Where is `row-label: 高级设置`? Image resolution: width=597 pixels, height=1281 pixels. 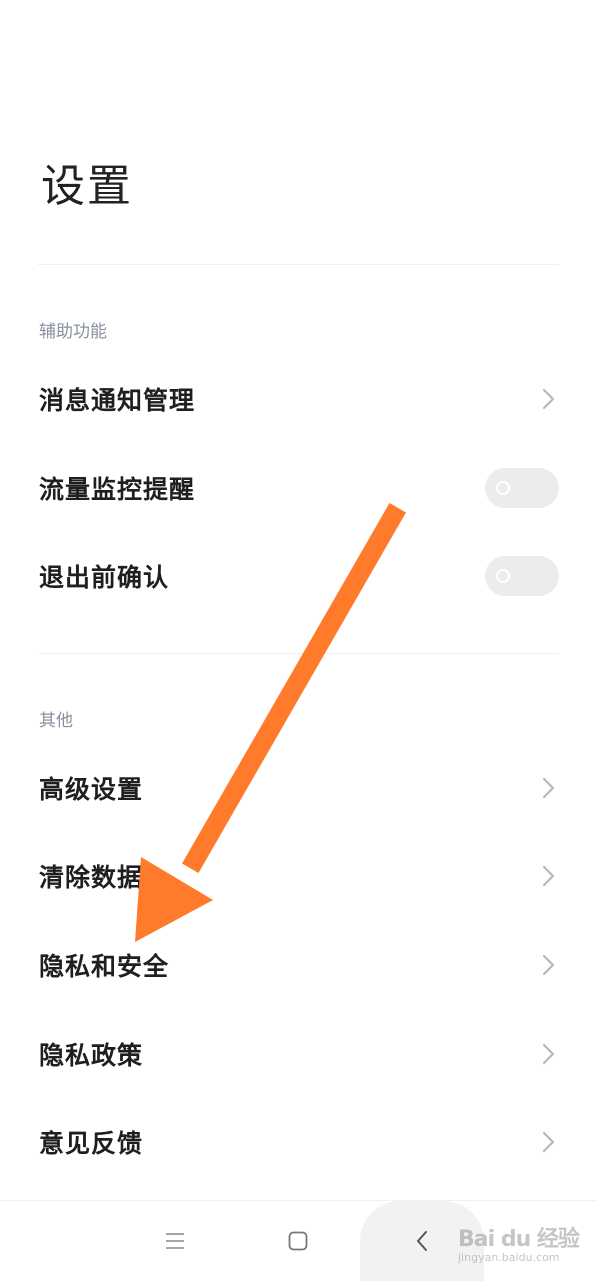 row-label: 高级设置 is located at coordinates (91, 789).